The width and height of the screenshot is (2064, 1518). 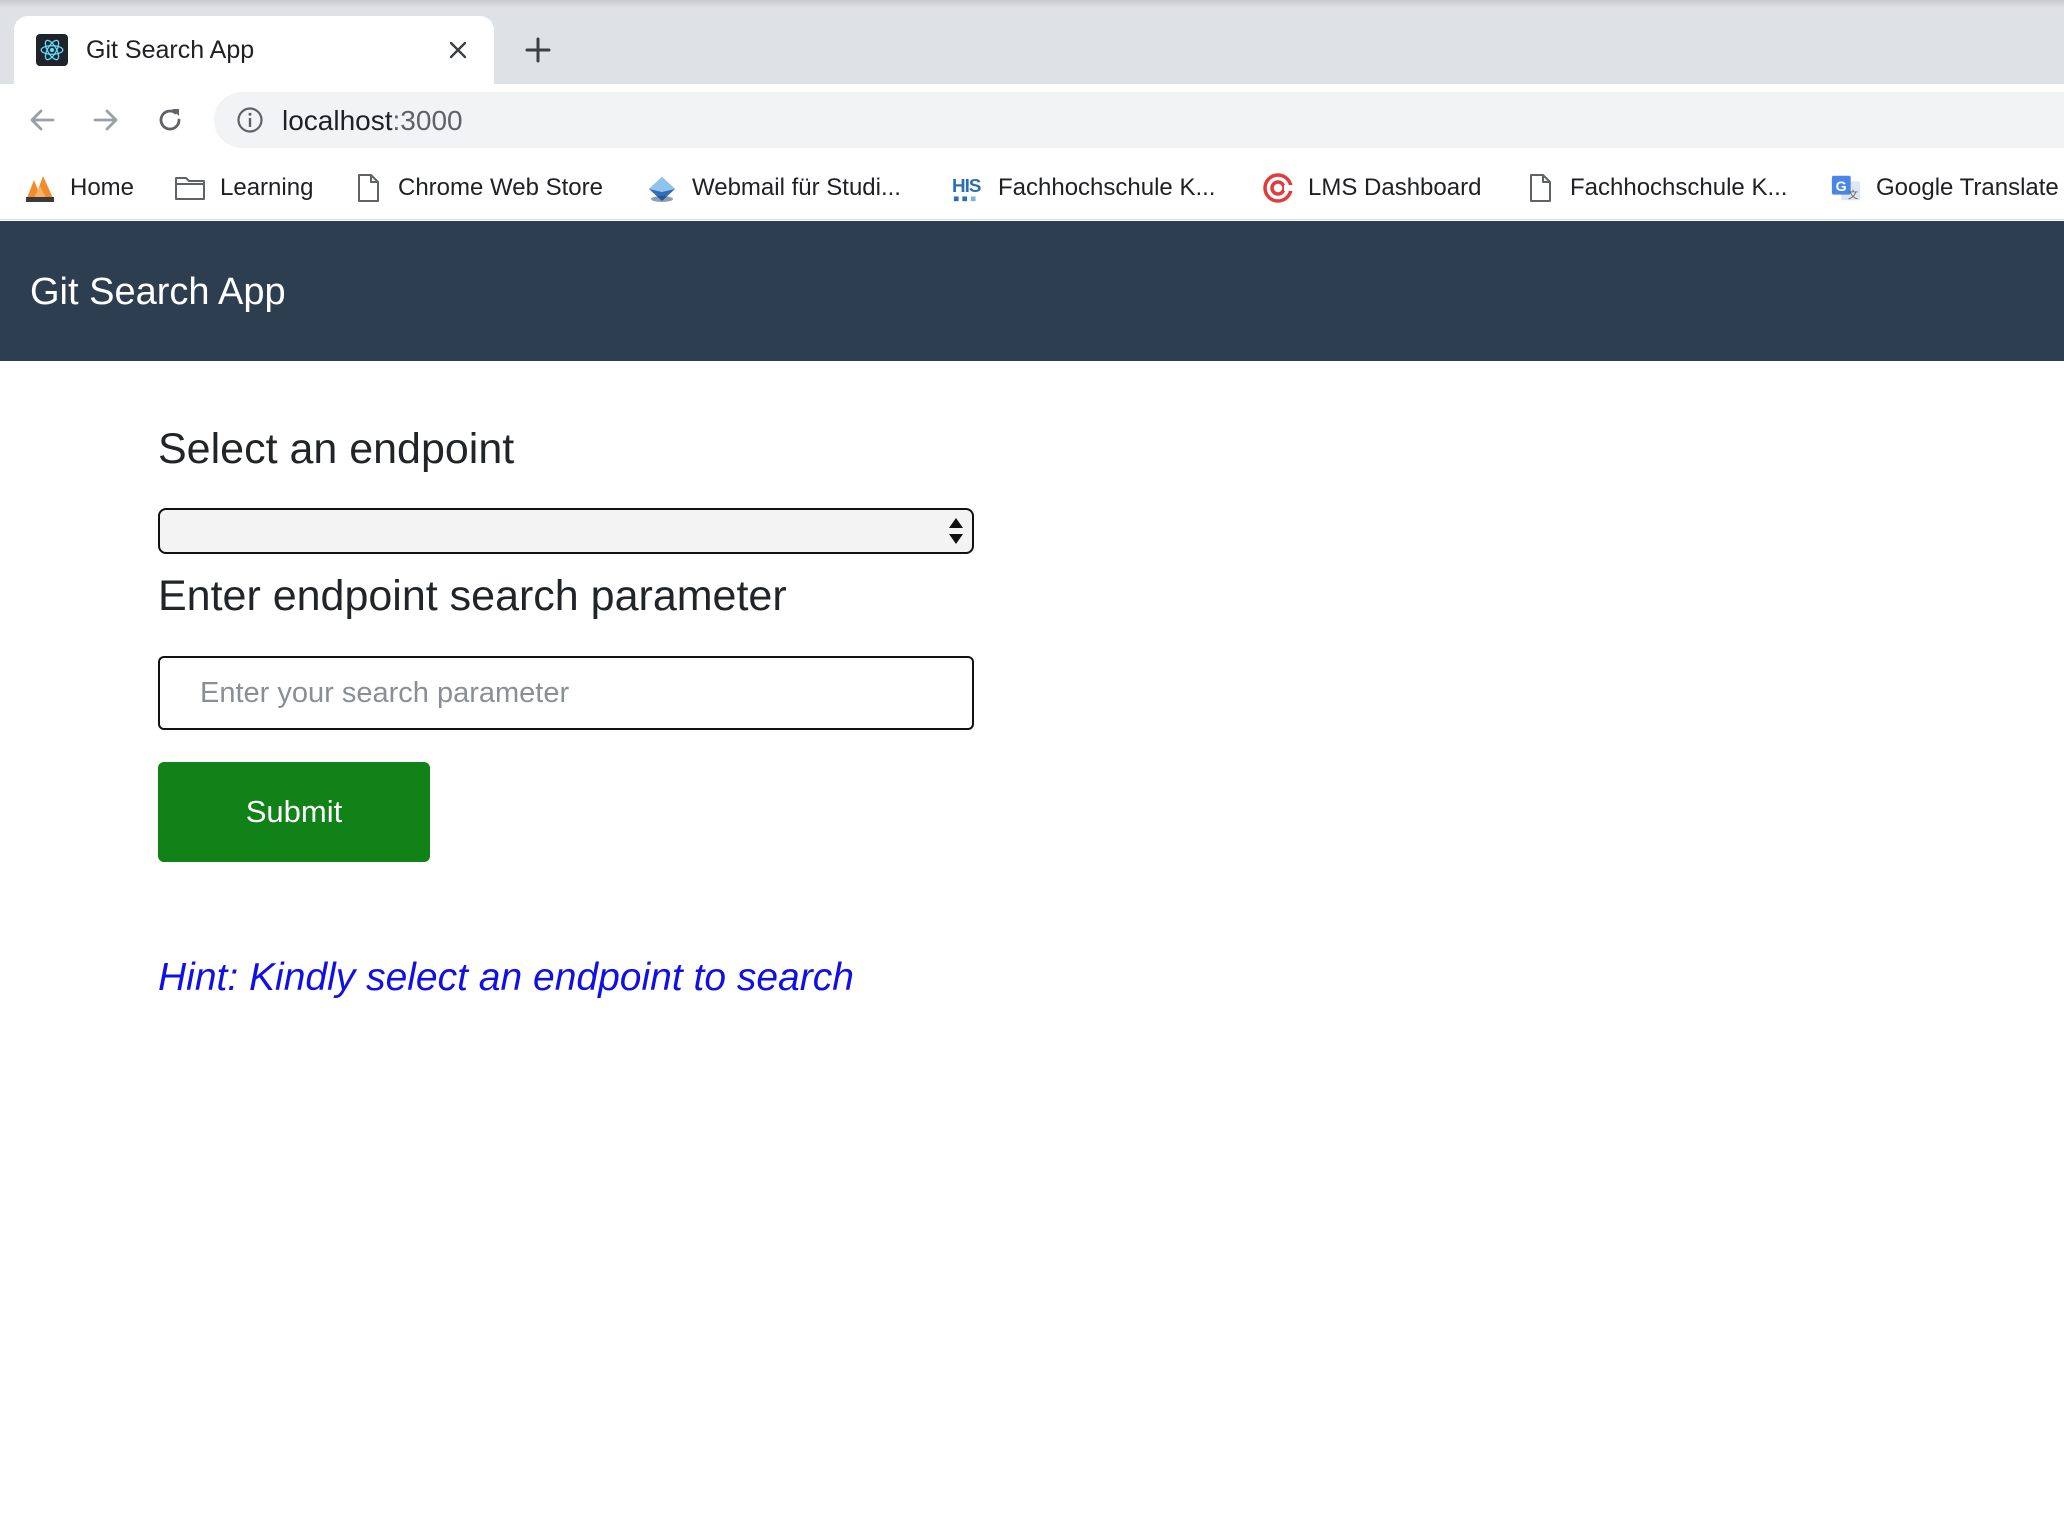 What do you see at coordinates (1841, 186) in the screenshot?
I see `svg-text: G` at bounding box center [1841, 186].